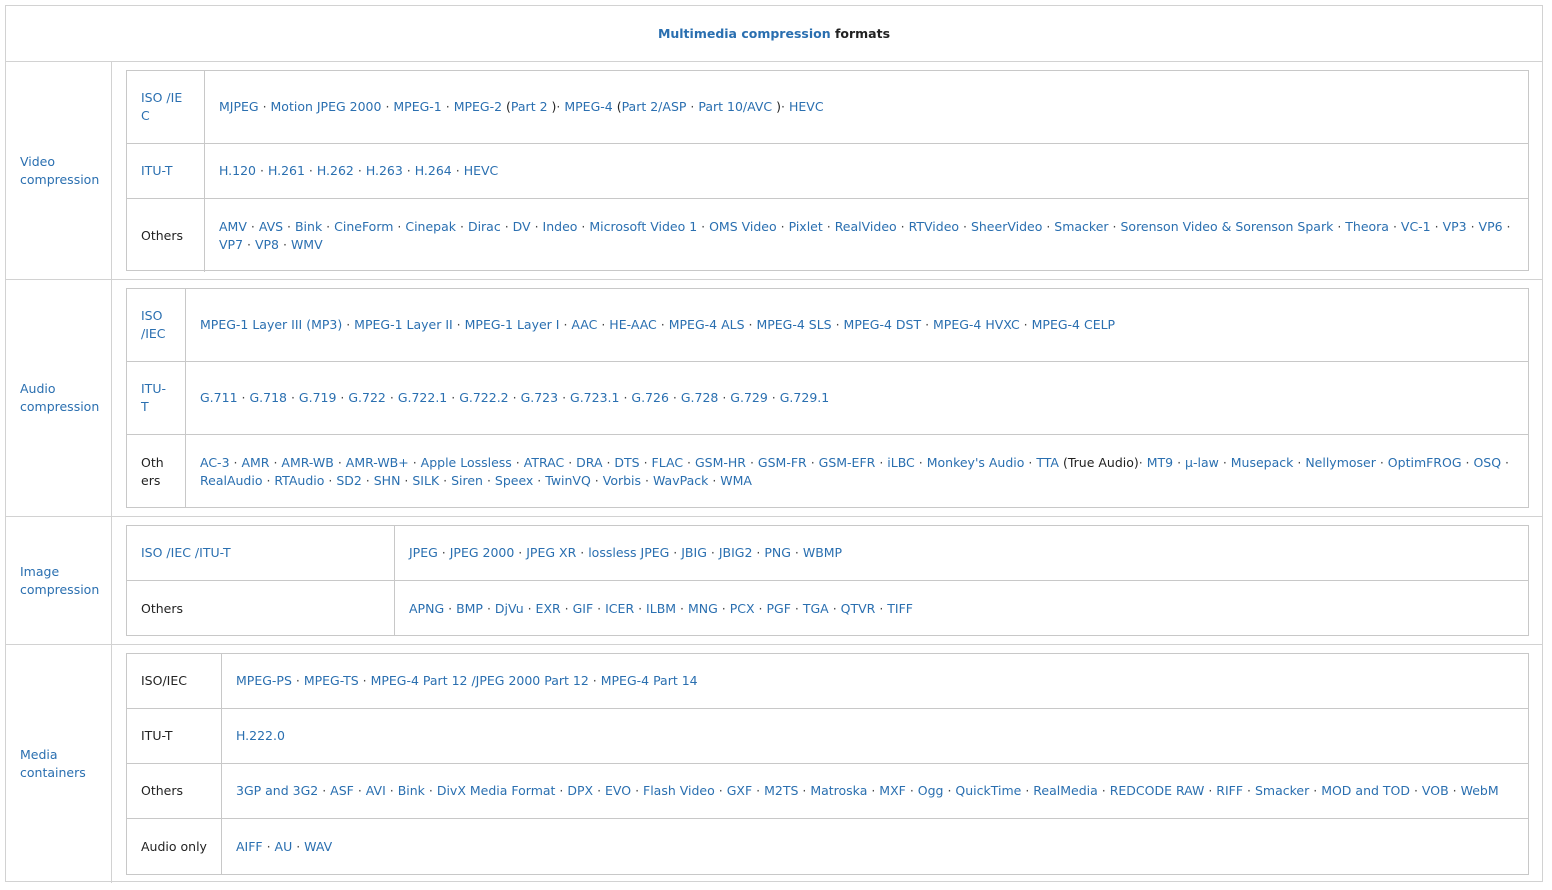 The width and height of the screenshot is (1552, 890). What do you see at coordinates (403, 324) in the screenshot?
I see `item-link: MPEG-1 Layer II` at bounding box center [403, 324].